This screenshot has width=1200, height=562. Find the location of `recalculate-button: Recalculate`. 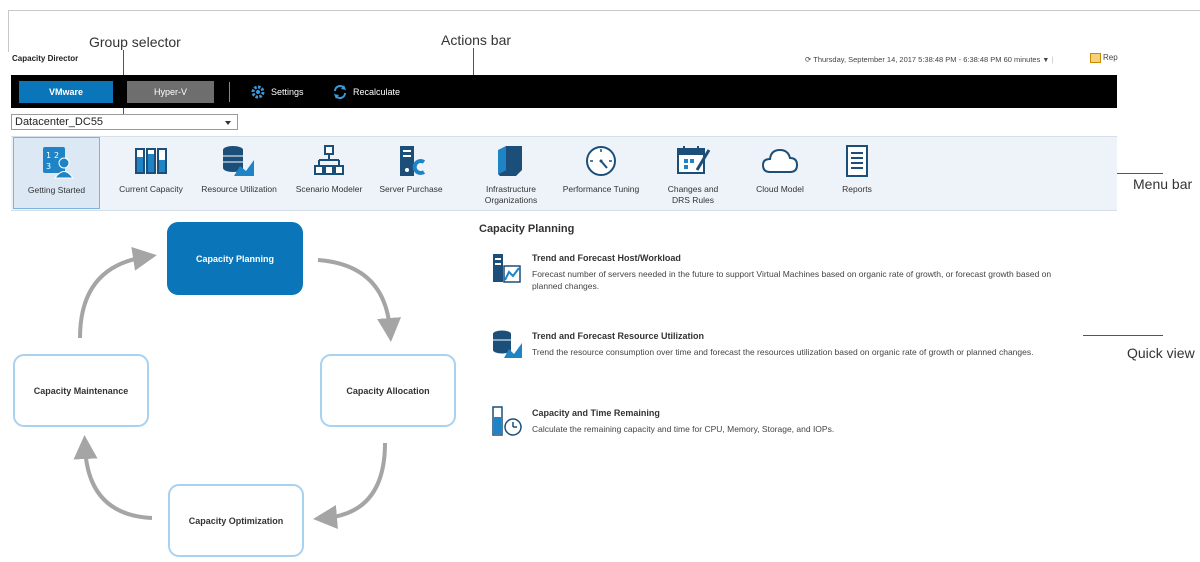

recalculate-button: Recalculate is located at coordinates (366, 92).